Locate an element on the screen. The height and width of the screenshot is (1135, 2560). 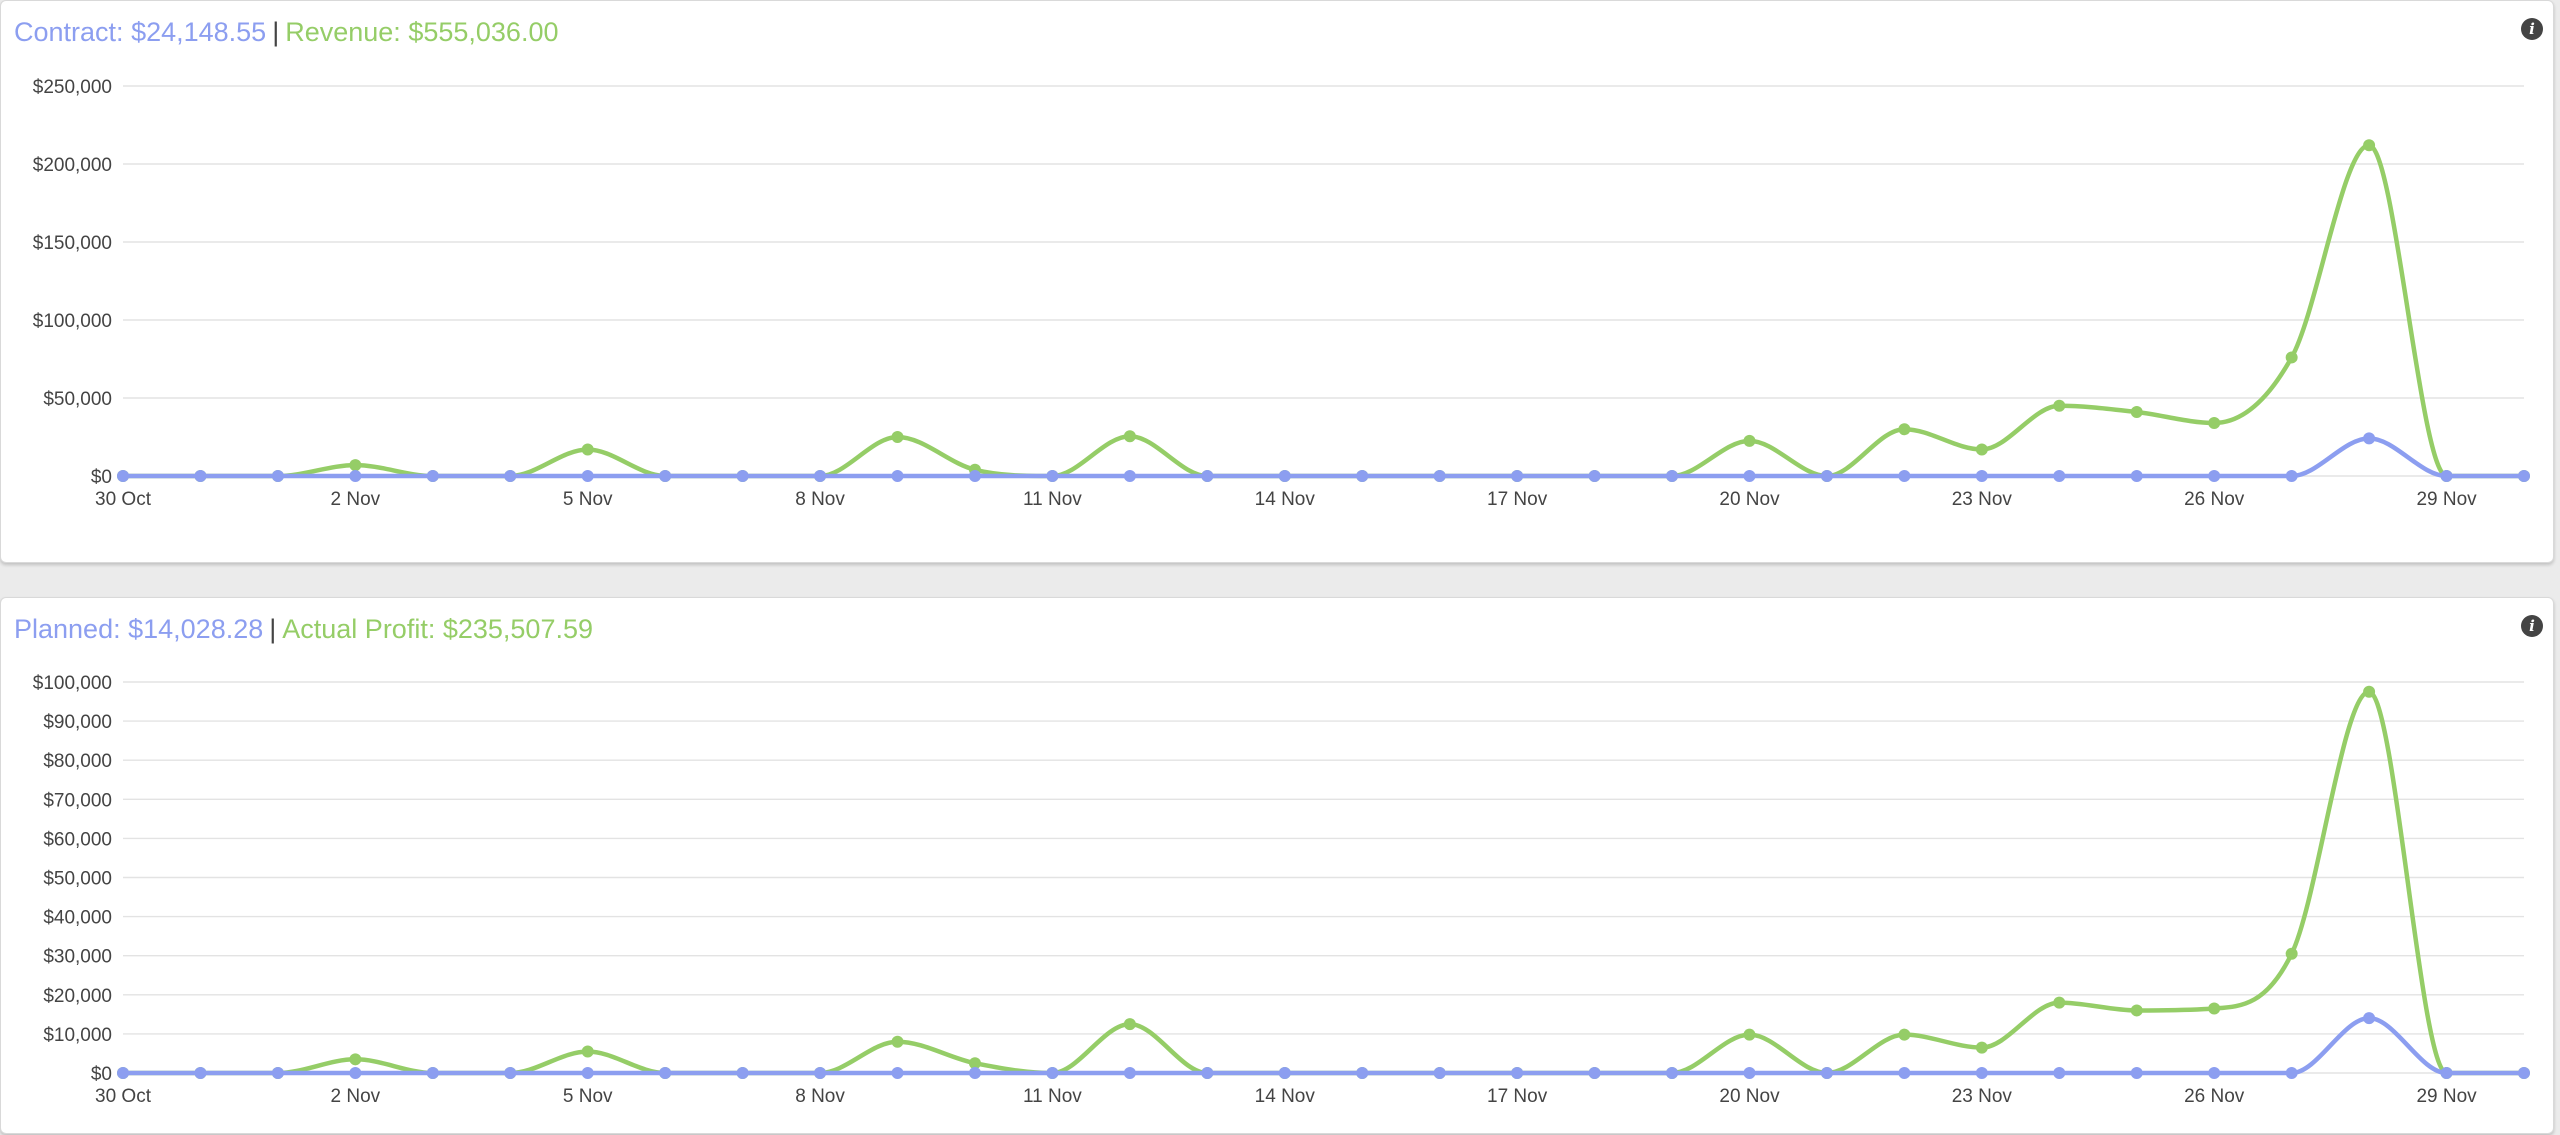
y-tick-label: $50,000 is located at coordinates (77, 879).